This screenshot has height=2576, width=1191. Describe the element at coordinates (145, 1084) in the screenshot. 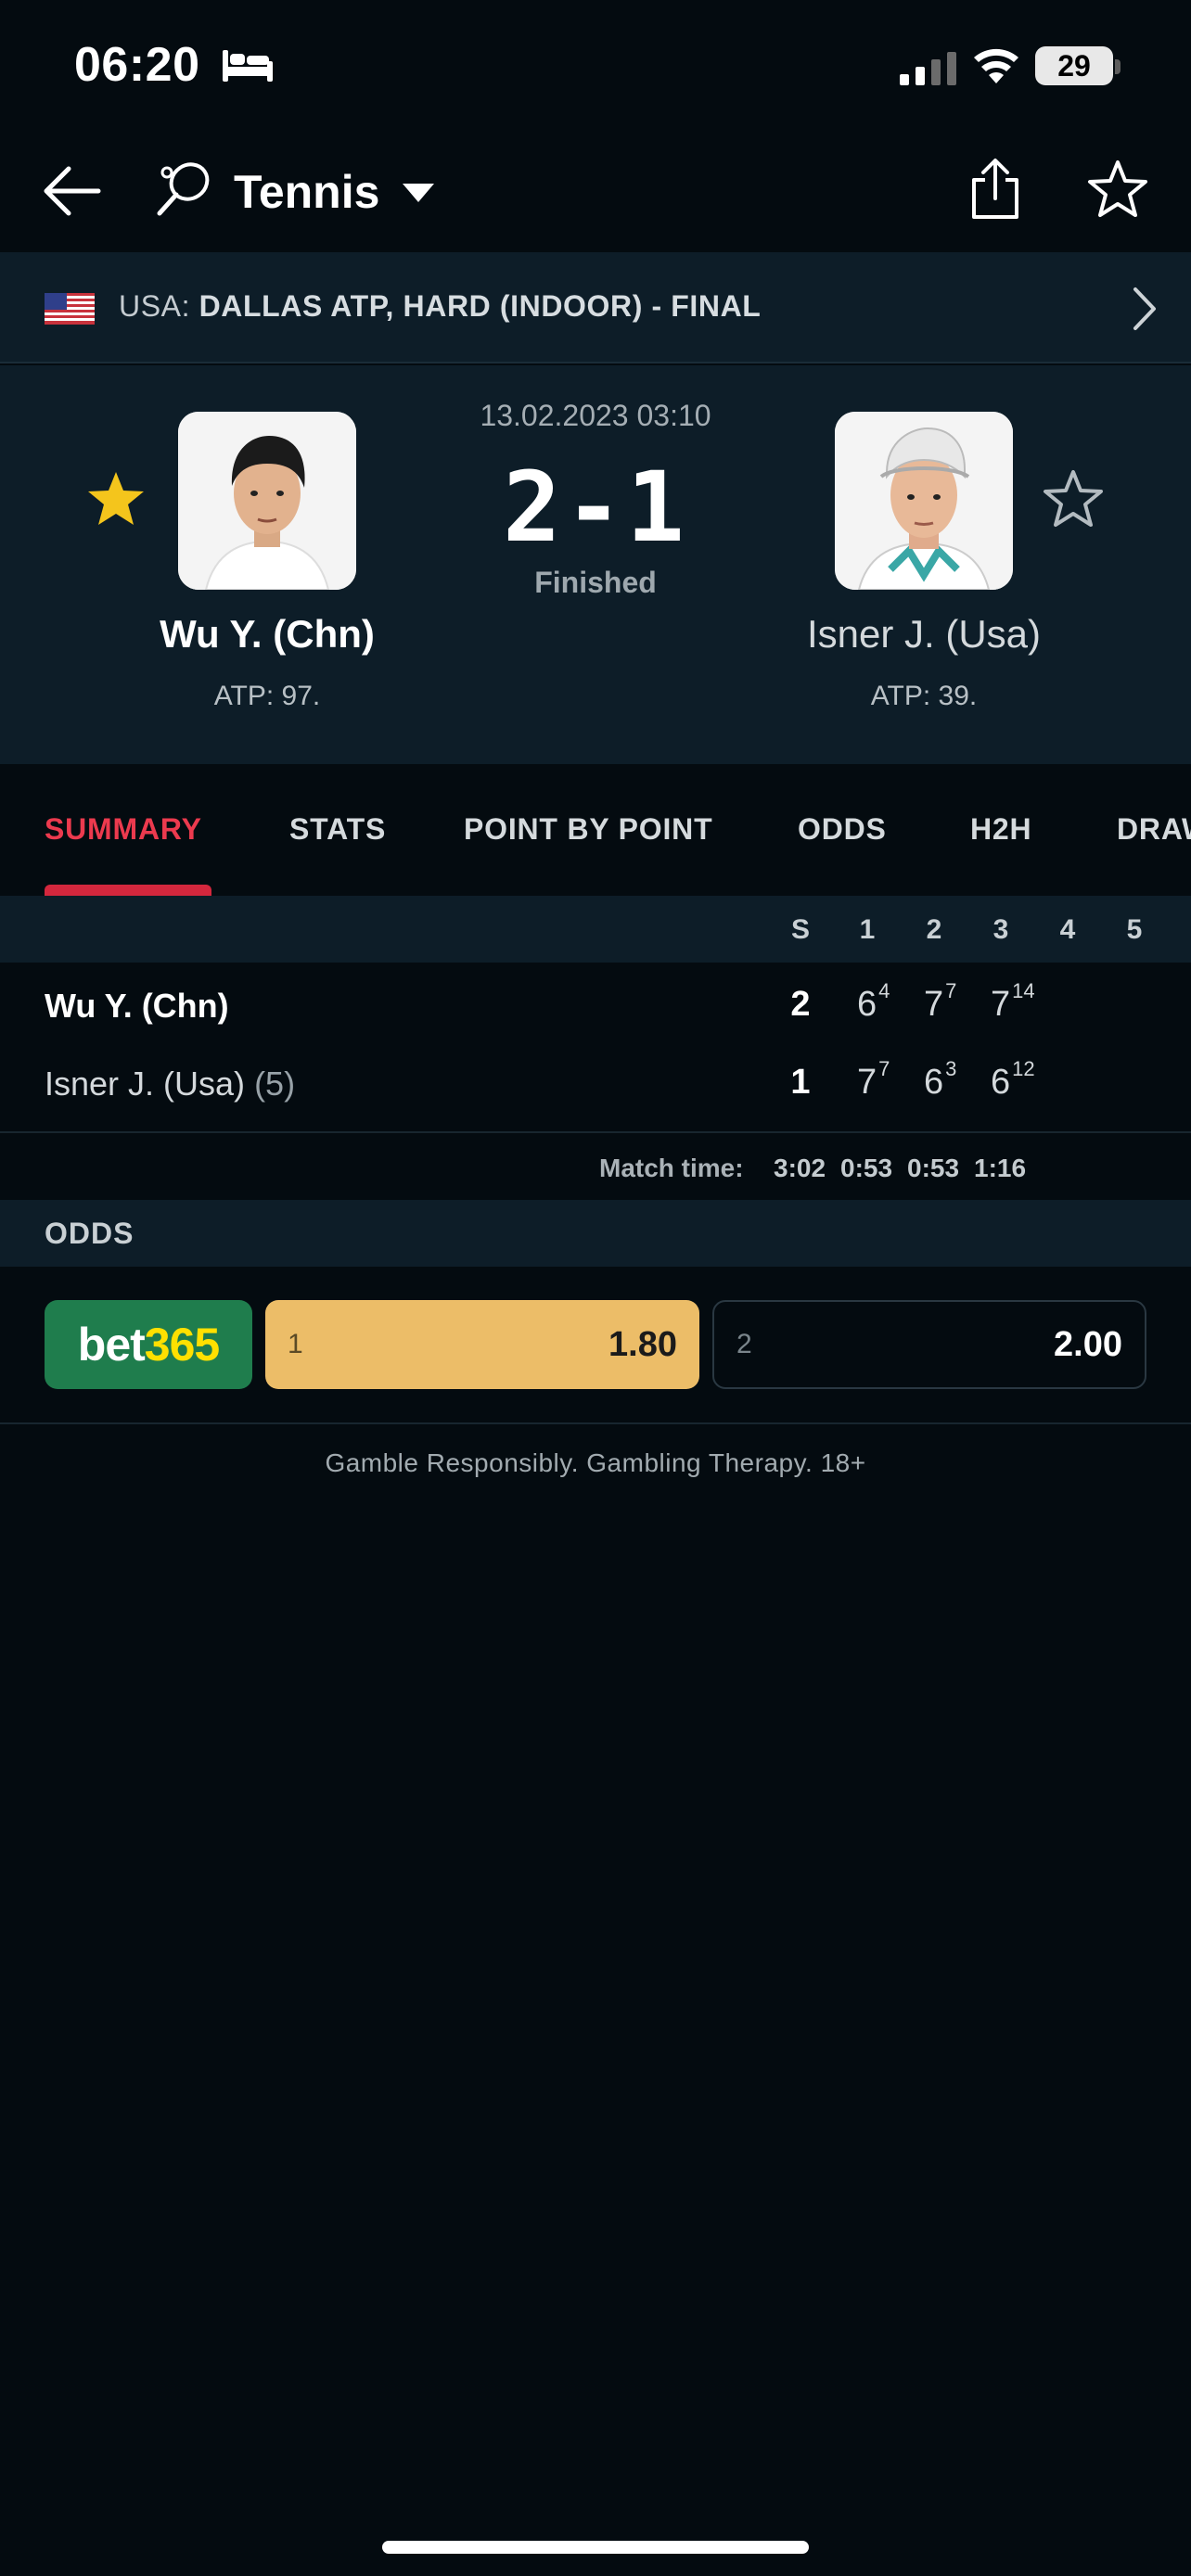

I see `player-name: Isner J. (Usa)` at that location.